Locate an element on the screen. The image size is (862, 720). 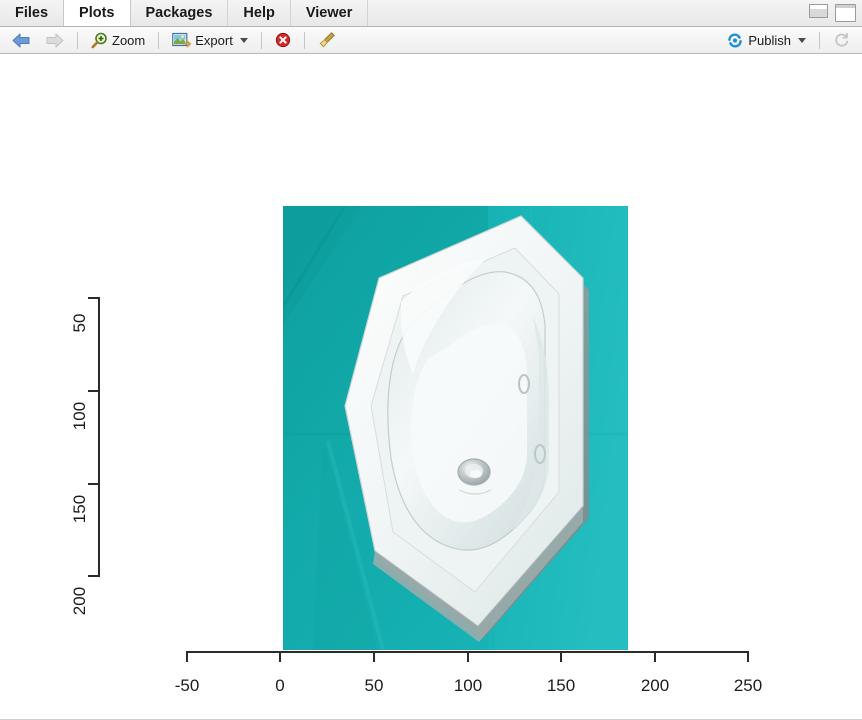
minimize-icon is located at coordinates (818, 11).